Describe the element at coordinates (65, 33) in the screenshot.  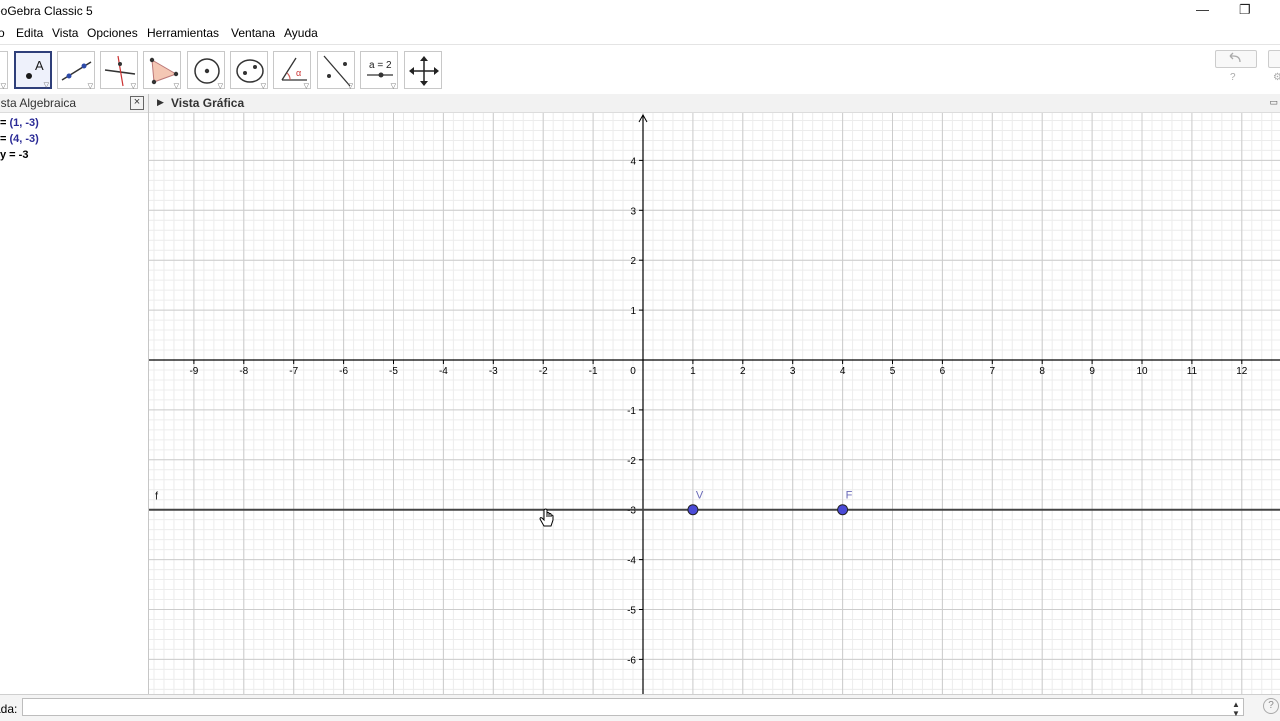
I see `menu-vista: Vista` at that location.